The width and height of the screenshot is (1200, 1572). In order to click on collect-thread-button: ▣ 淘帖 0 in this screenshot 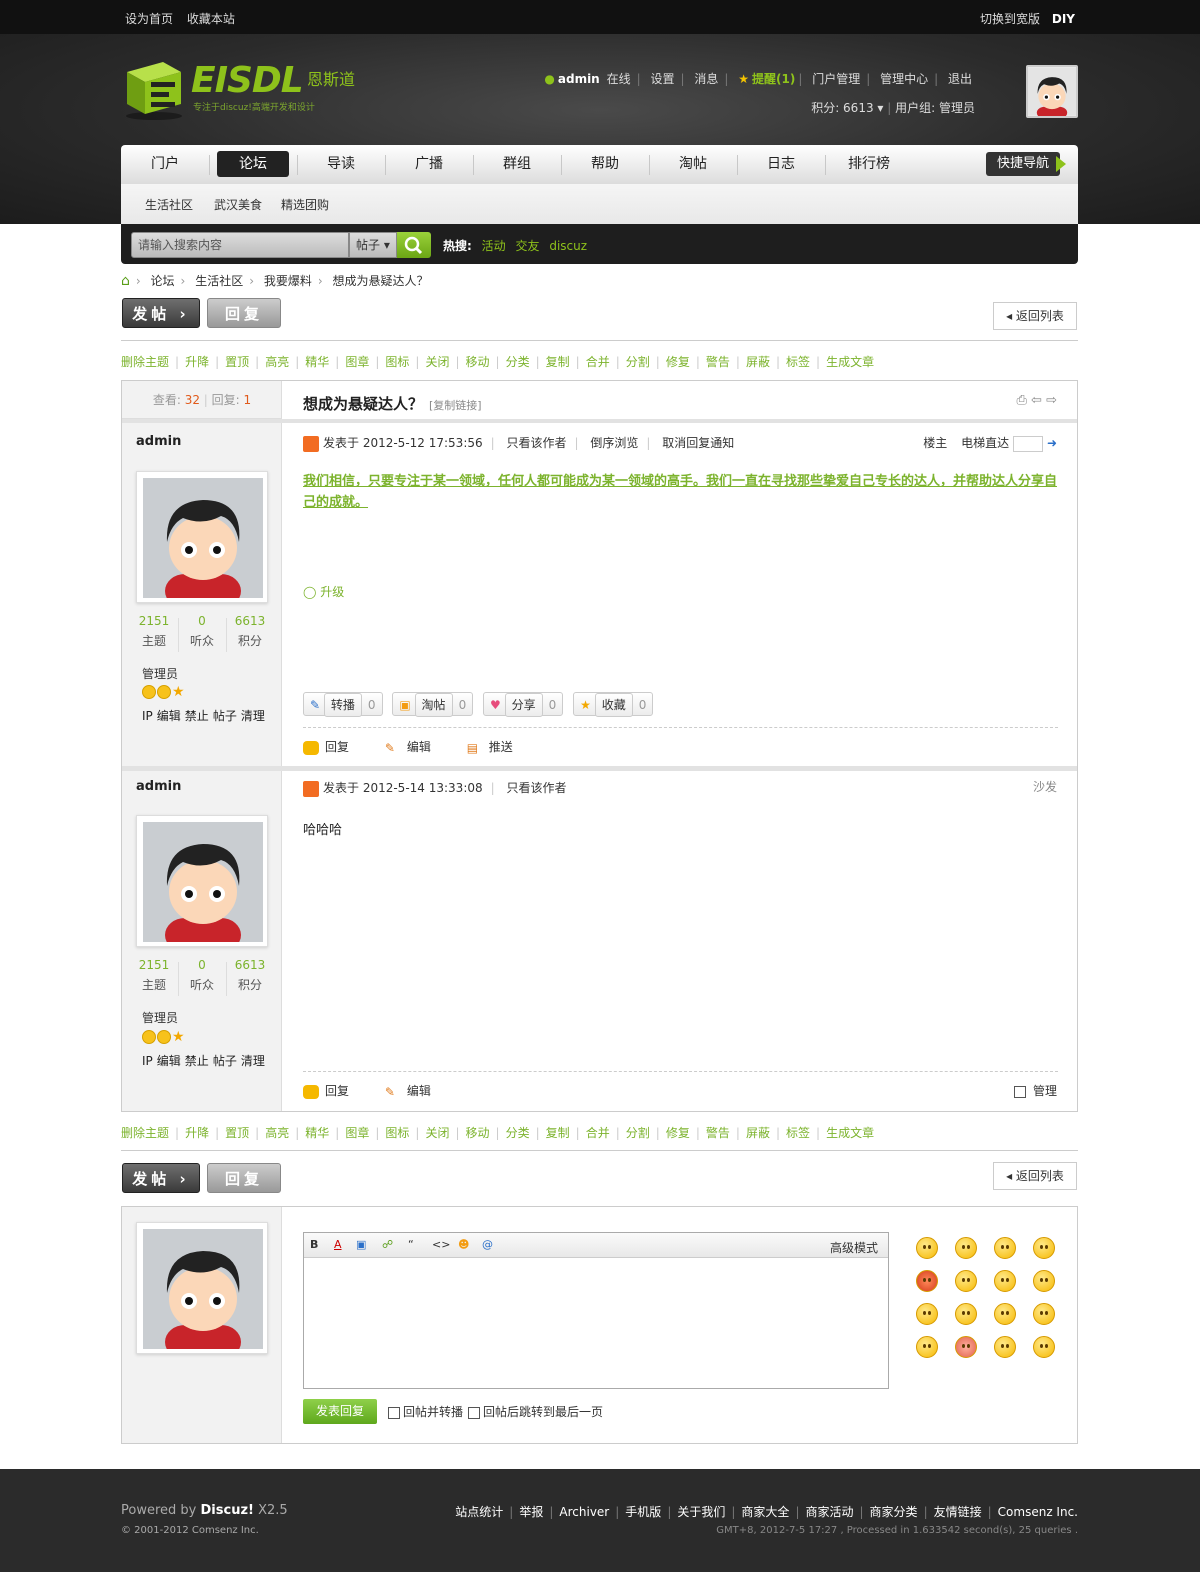, I will do `click(433, 704)`.